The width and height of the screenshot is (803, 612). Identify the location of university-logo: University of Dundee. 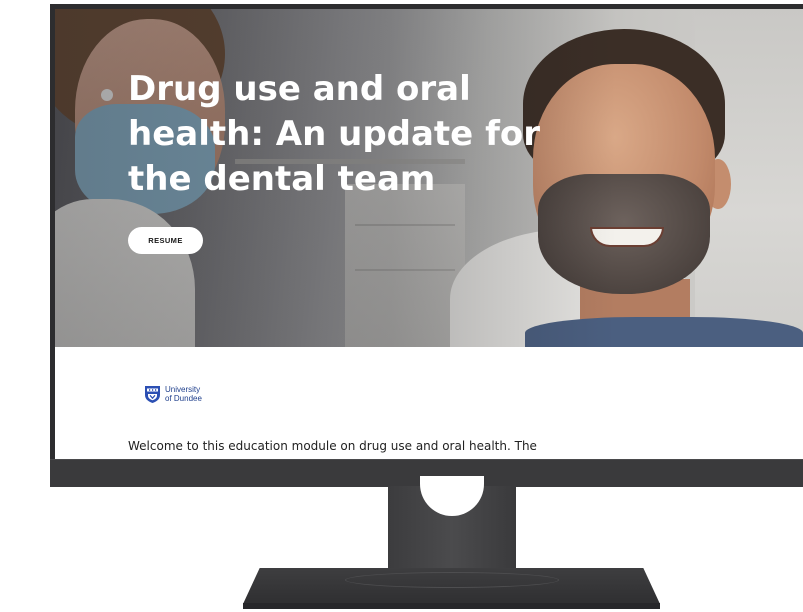
(173, 394).